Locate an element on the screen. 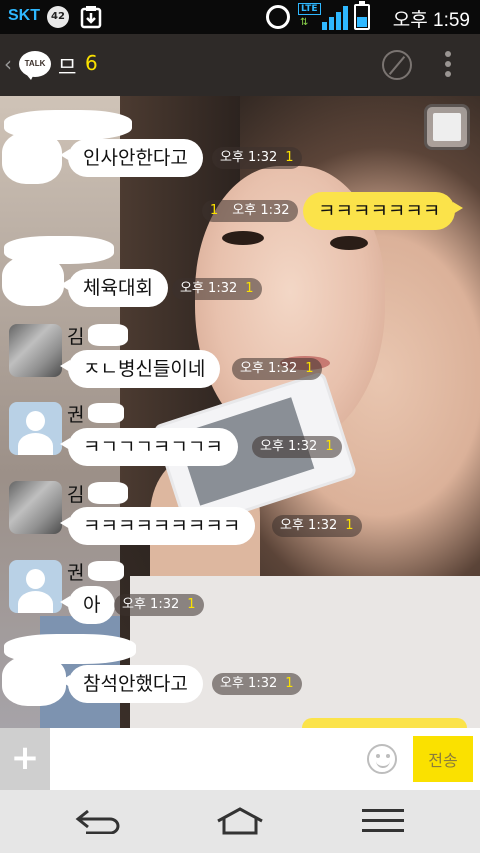 This screenshot has height=853, width=480. message-text: ㅋㄱㄱㄱㅋㄱㄱㅋ is located at coordinates (153, 447).